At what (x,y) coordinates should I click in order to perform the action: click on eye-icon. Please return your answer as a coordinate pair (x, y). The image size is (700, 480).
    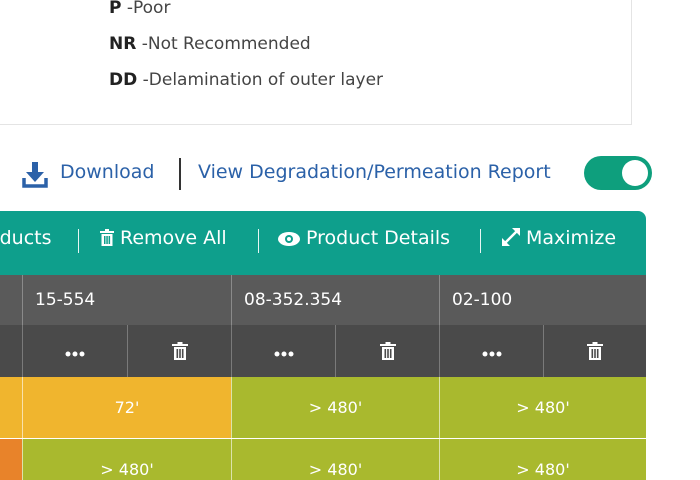
    Looking at the image, I should click on (289, 239).